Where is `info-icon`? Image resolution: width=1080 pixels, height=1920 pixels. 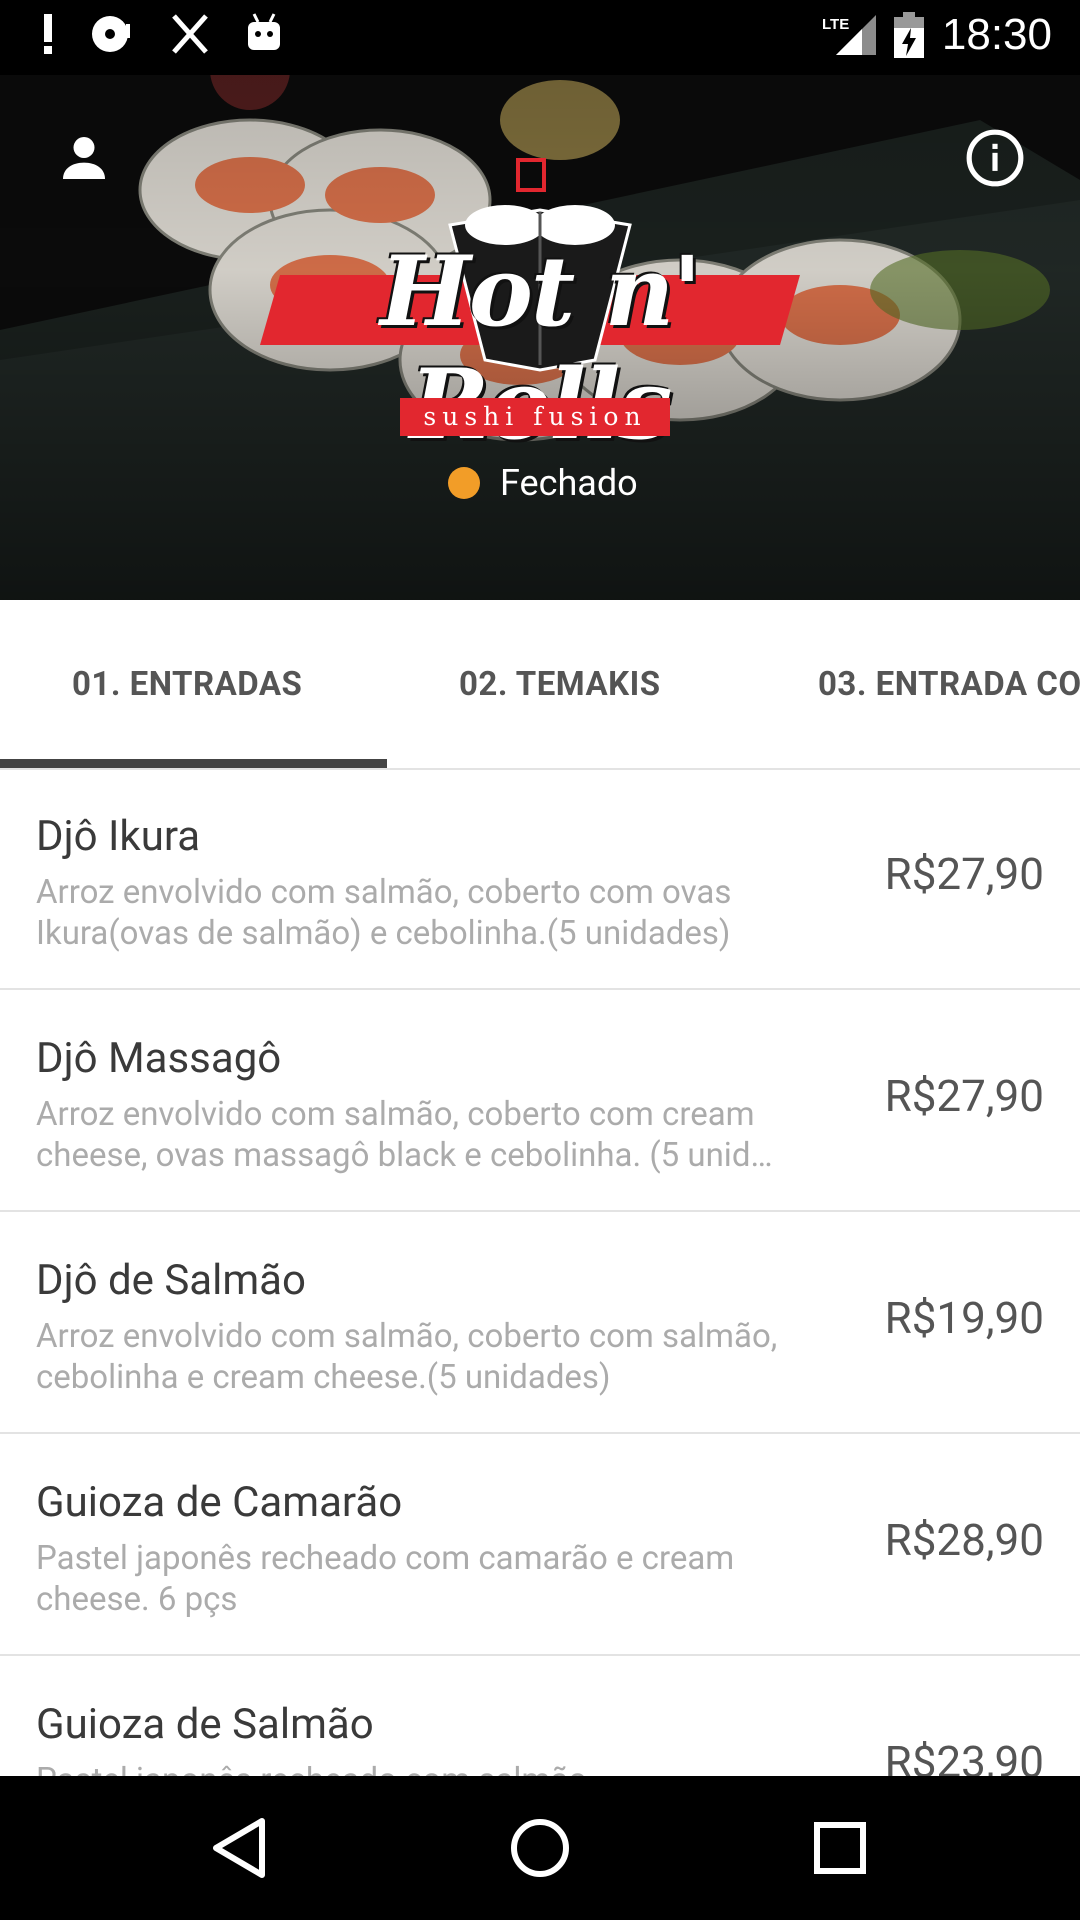 info-icon is located at coordinates (995, 158).